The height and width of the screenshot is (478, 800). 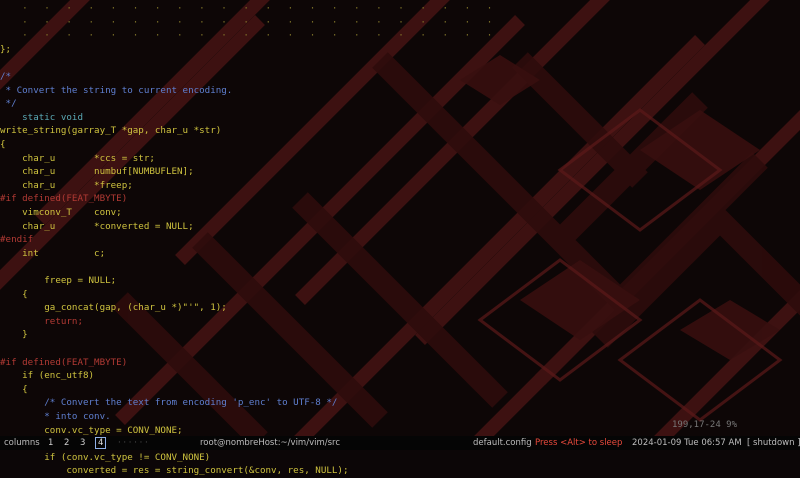 I want to click on terminal-line: };, so click(x=5, y=50).